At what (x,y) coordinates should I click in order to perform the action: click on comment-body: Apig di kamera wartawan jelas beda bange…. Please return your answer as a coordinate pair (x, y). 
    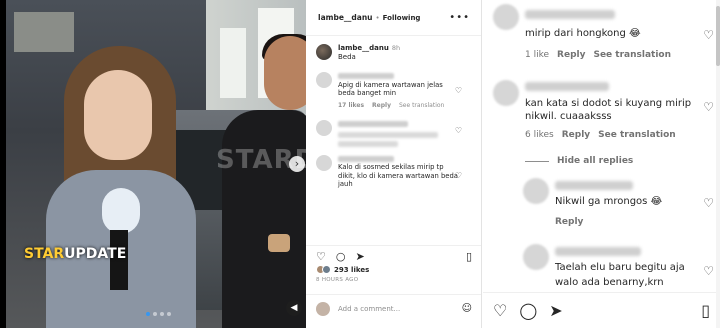
    Looking at the image, I should click on (398, 91).